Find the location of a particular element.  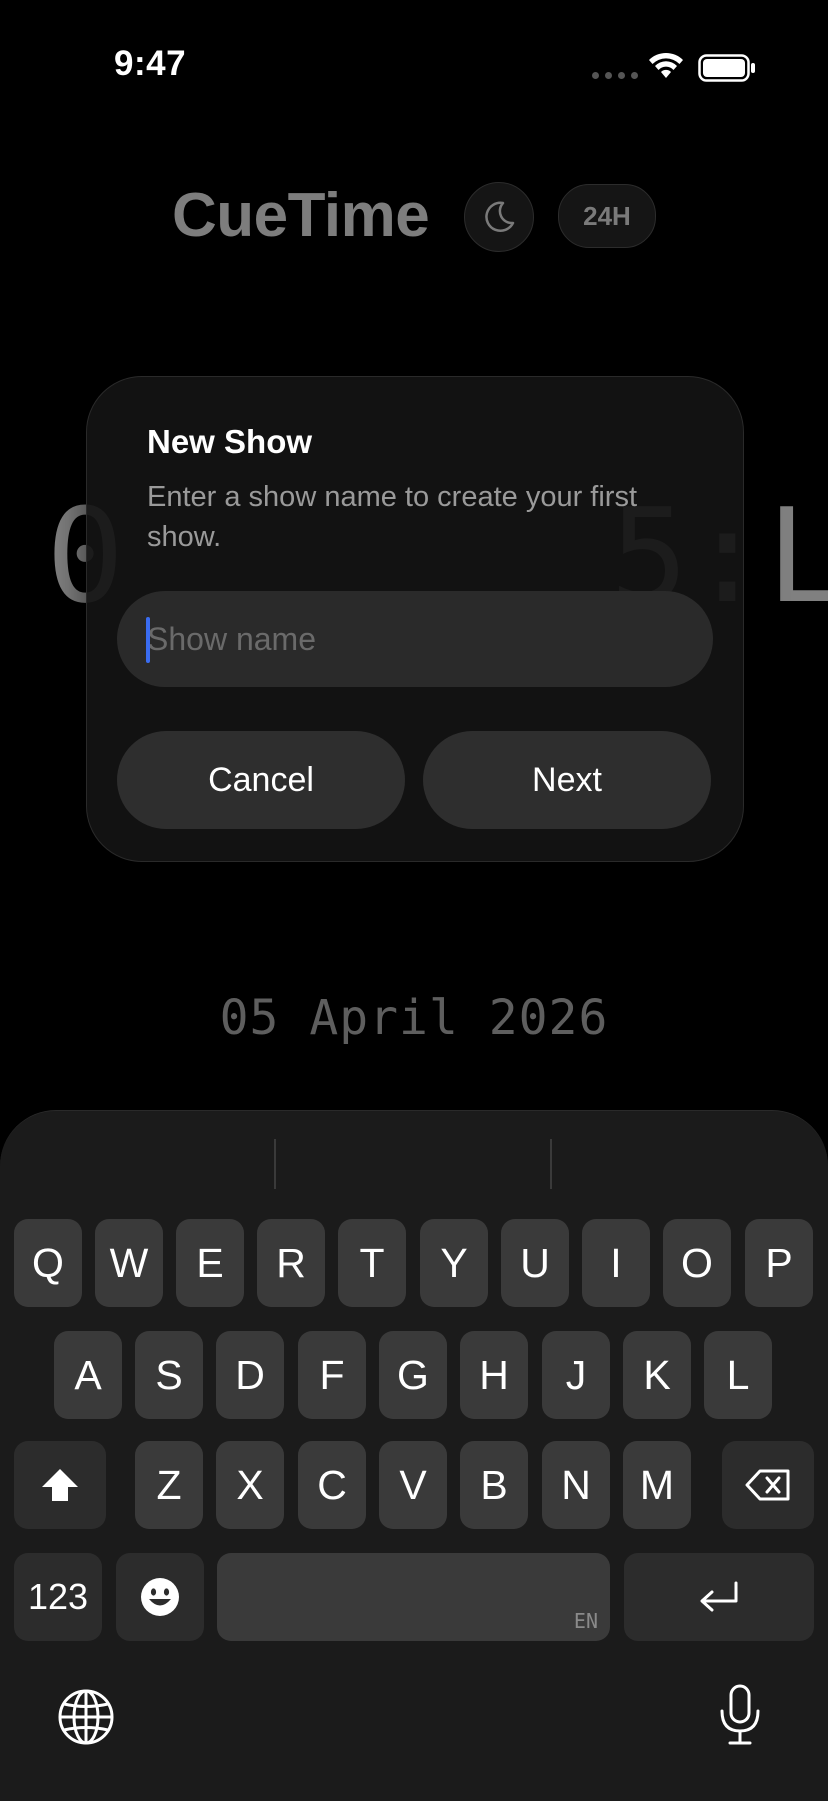

key-f: F is located at coordinates (332, 1375).